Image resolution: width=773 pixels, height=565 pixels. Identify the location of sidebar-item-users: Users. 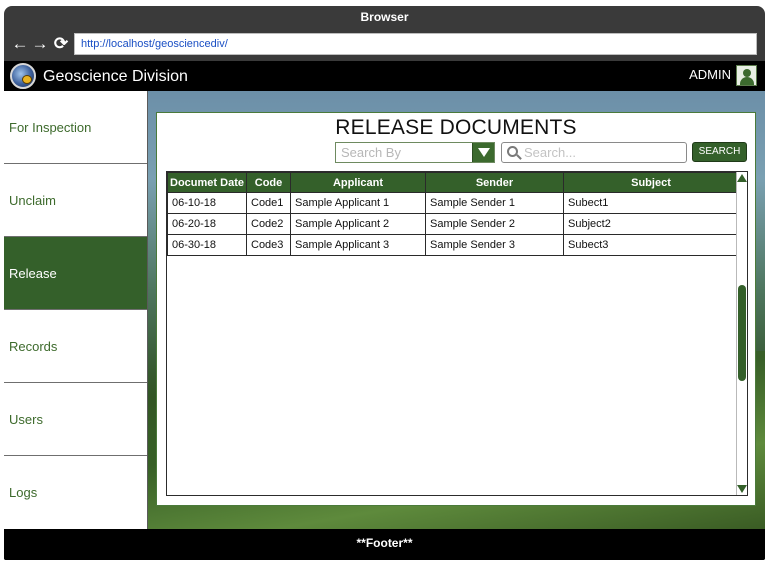
(75, 419).